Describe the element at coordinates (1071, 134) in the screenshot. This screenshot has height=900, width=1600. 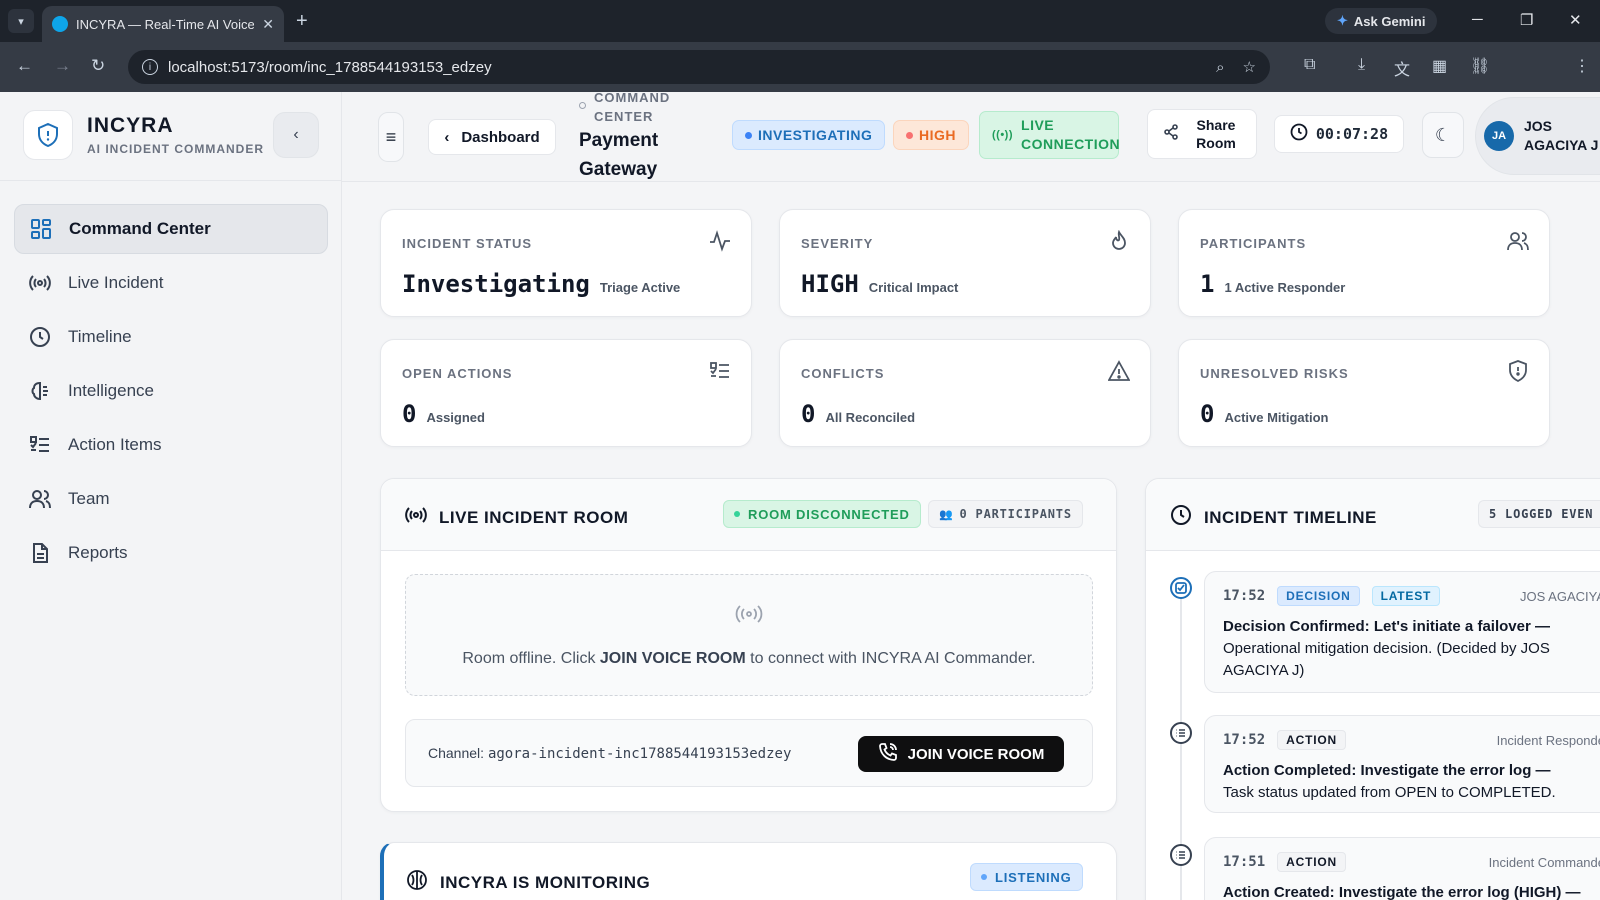
I see `connection-label: LIVE CONNECTION` at that location.